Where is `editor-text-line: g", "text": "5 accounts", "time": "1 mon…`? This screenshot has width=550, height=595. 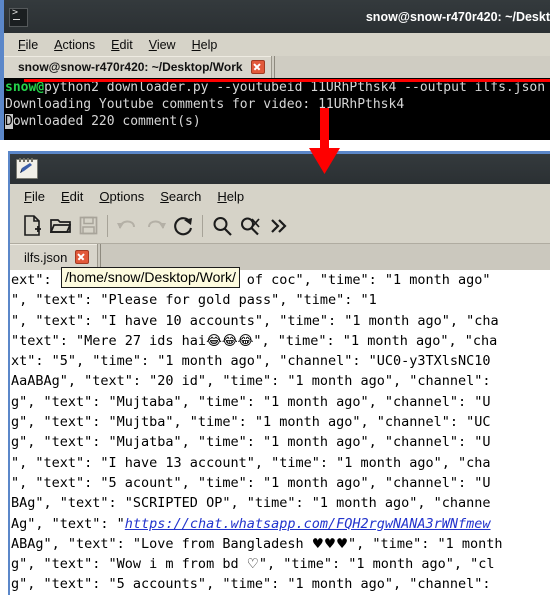 editor-text-line: g", "text": "5 accounts", "time": "1 mon… is located at coordinates (280, 584).